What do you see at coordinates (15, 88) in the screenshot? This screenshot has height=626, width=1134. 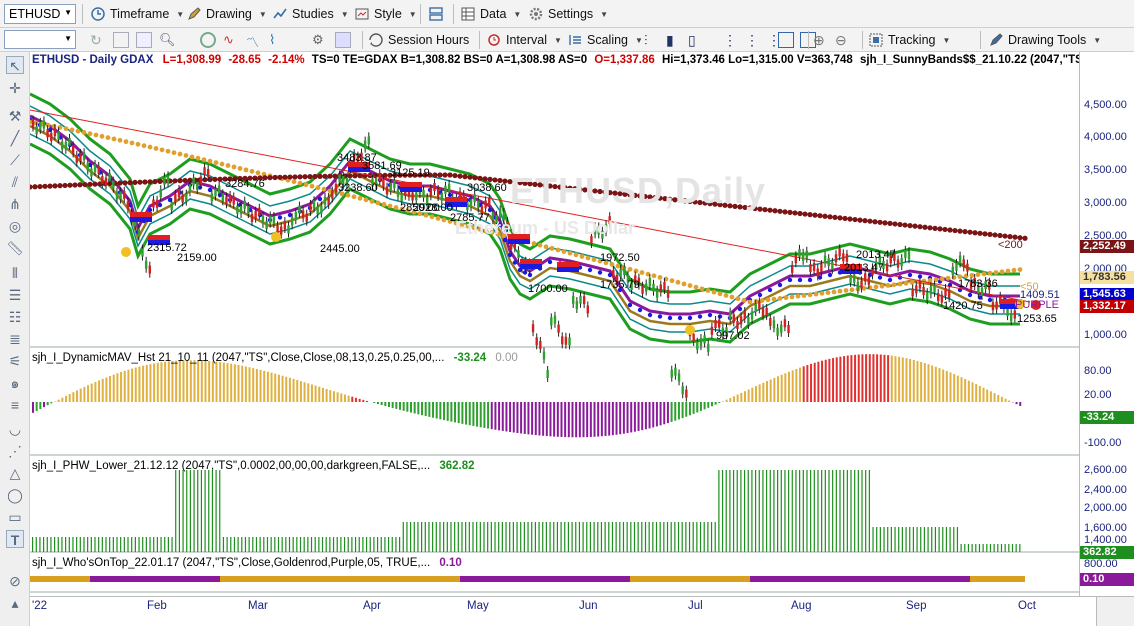 I see `crosshair-icon: ✛` at bounding box center [15, 88].